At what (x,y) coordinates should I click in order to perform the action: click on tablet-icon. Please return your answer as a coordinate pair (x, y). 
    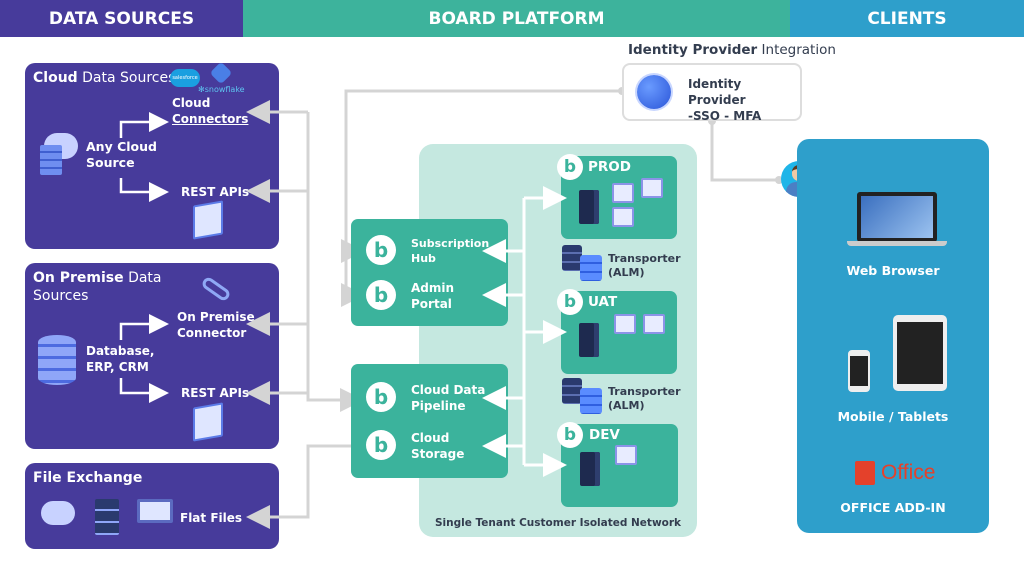
    Looking at the image, I should click on (920, 353).